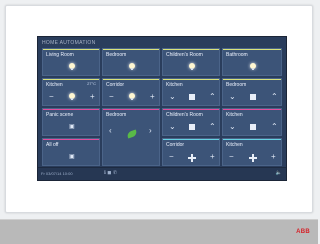 The height and width of the screenshot is (244, 320). Describe the element at coordinates (303, 232) in the screenshot. I see `brand-logo: ABB` at that location.